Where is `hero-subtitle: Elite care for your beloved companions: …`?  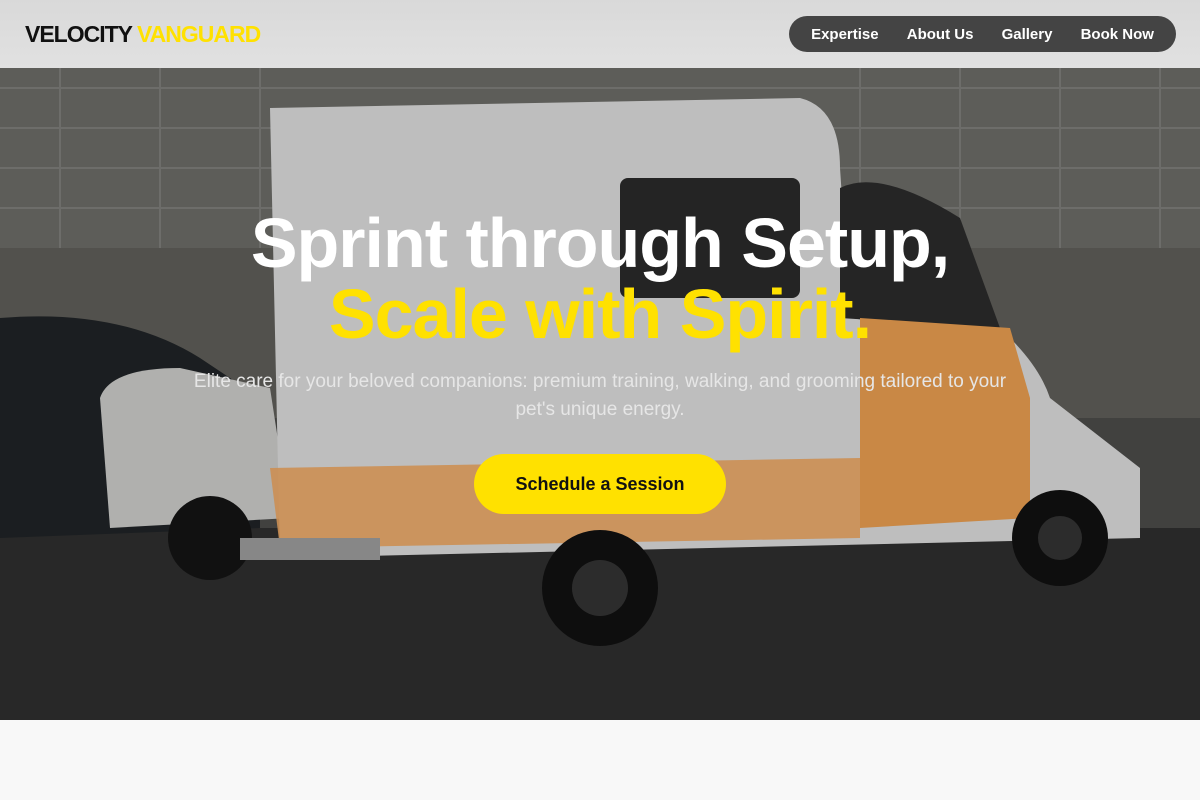
hero-subtitle: Elite care for your beloved companions: … is located at coordinates (600, 395).